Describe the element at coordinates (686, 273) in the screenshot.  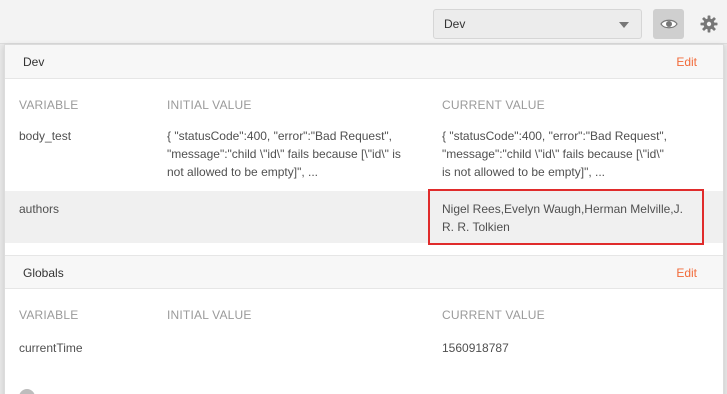
I see `edit-globals-link: Edit` at that location.